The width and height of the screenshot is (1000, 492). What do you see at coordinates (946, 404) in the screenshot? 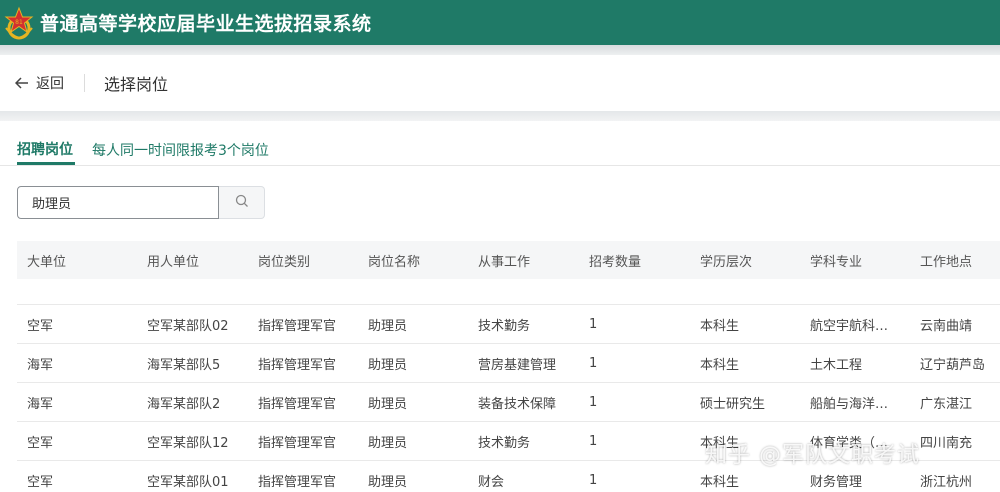
I see `table-cell: 广东湛江` at bounding box center [946, 404].